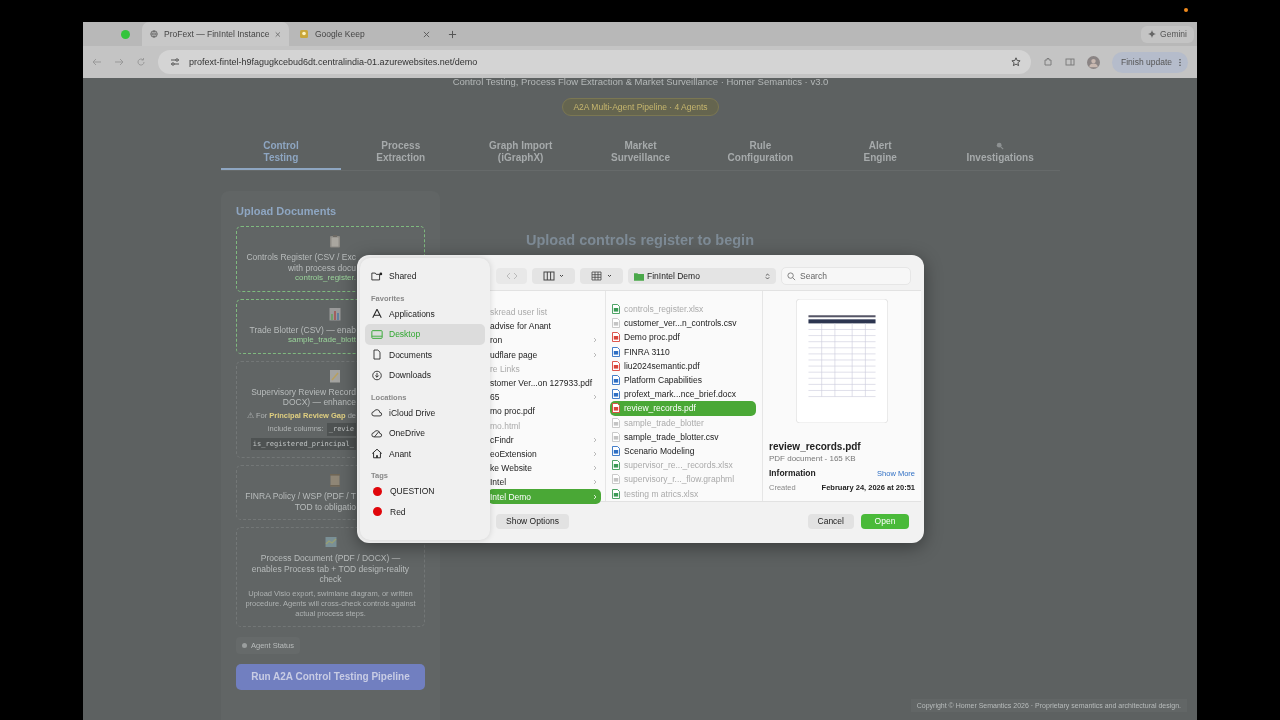 Image resolution: width=1280 pixels, height=720 pixels. I want to click on file-row: 65, so click(544, 397).